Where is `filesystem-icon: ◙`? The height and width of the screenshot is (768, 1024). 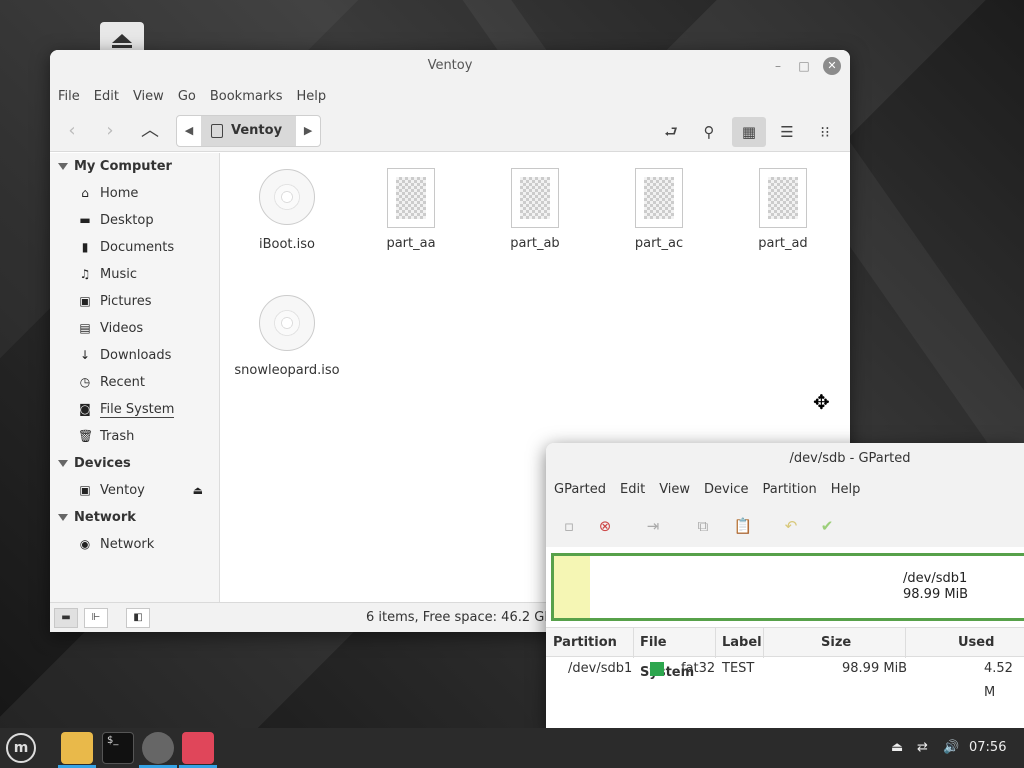
filesystem-icon: ◙ is located at coordinates (85, 409).